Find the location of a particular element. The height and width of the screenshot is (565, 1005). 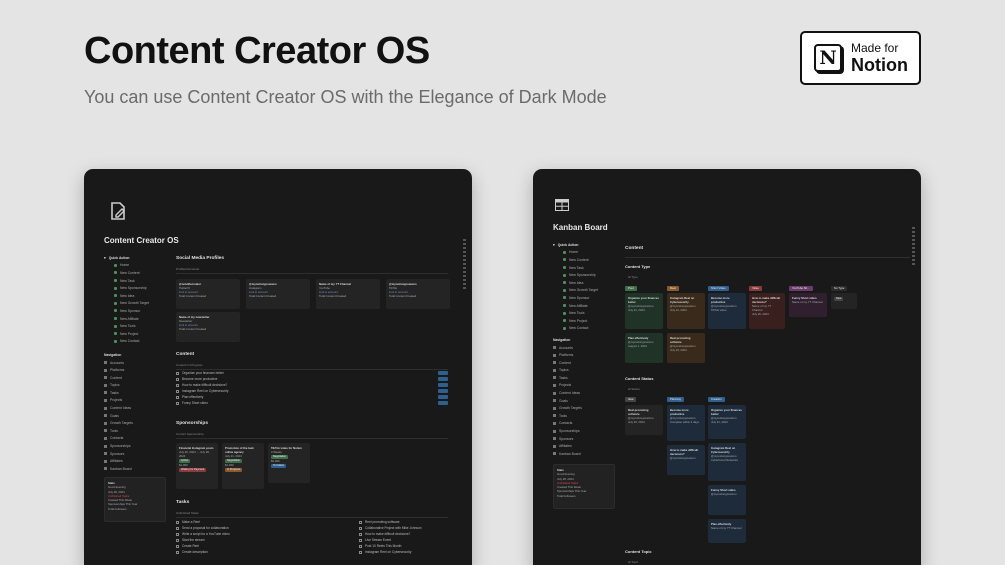

task-row: Instagram Reel on Cybersecurity is located at coordinates (404, 552).